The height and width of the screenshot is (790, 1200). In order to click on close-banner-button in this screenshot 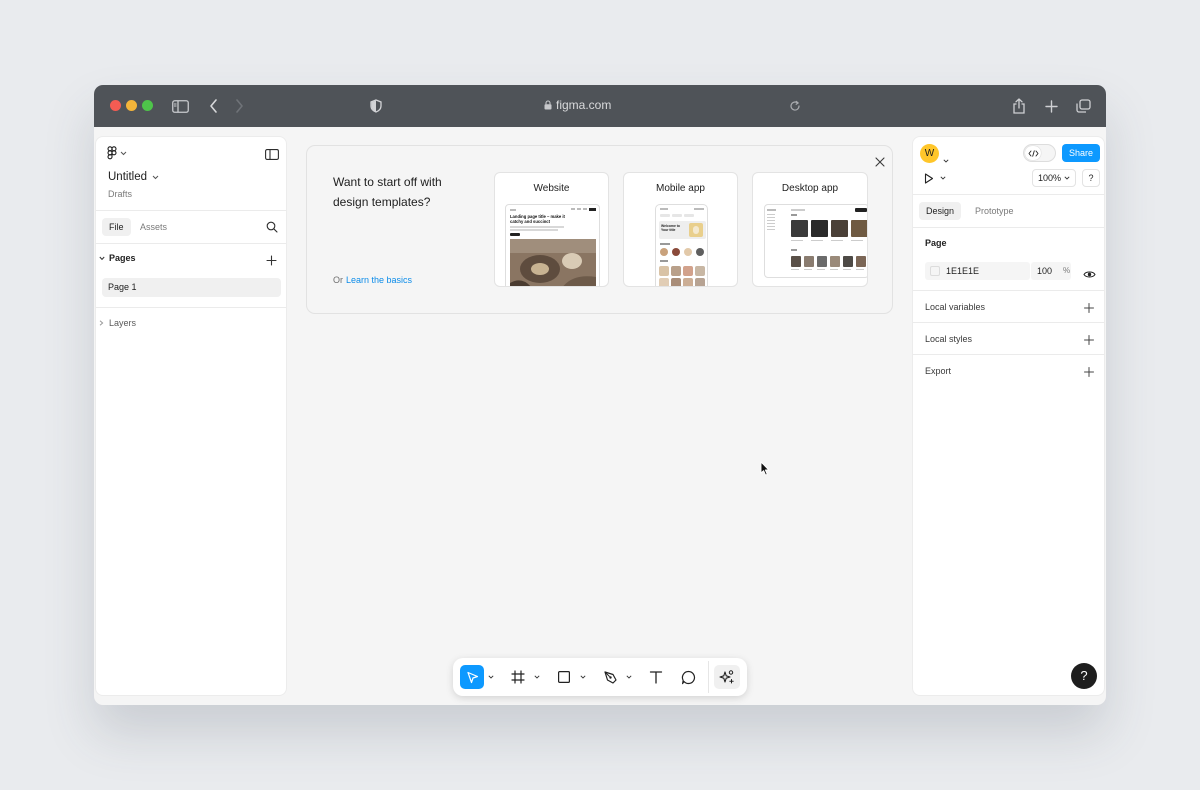, I will do `click(880, 163)`.